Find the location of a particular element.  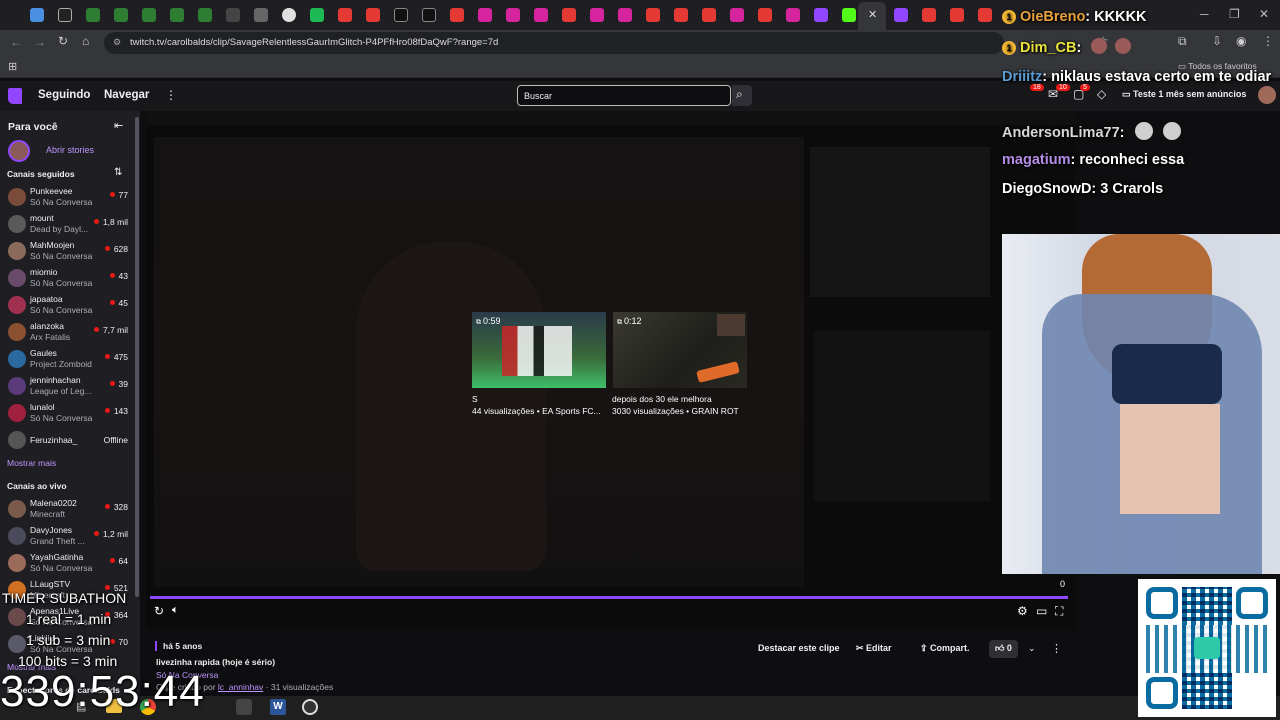

forward-icon: → is located at coordinates (40, 42).